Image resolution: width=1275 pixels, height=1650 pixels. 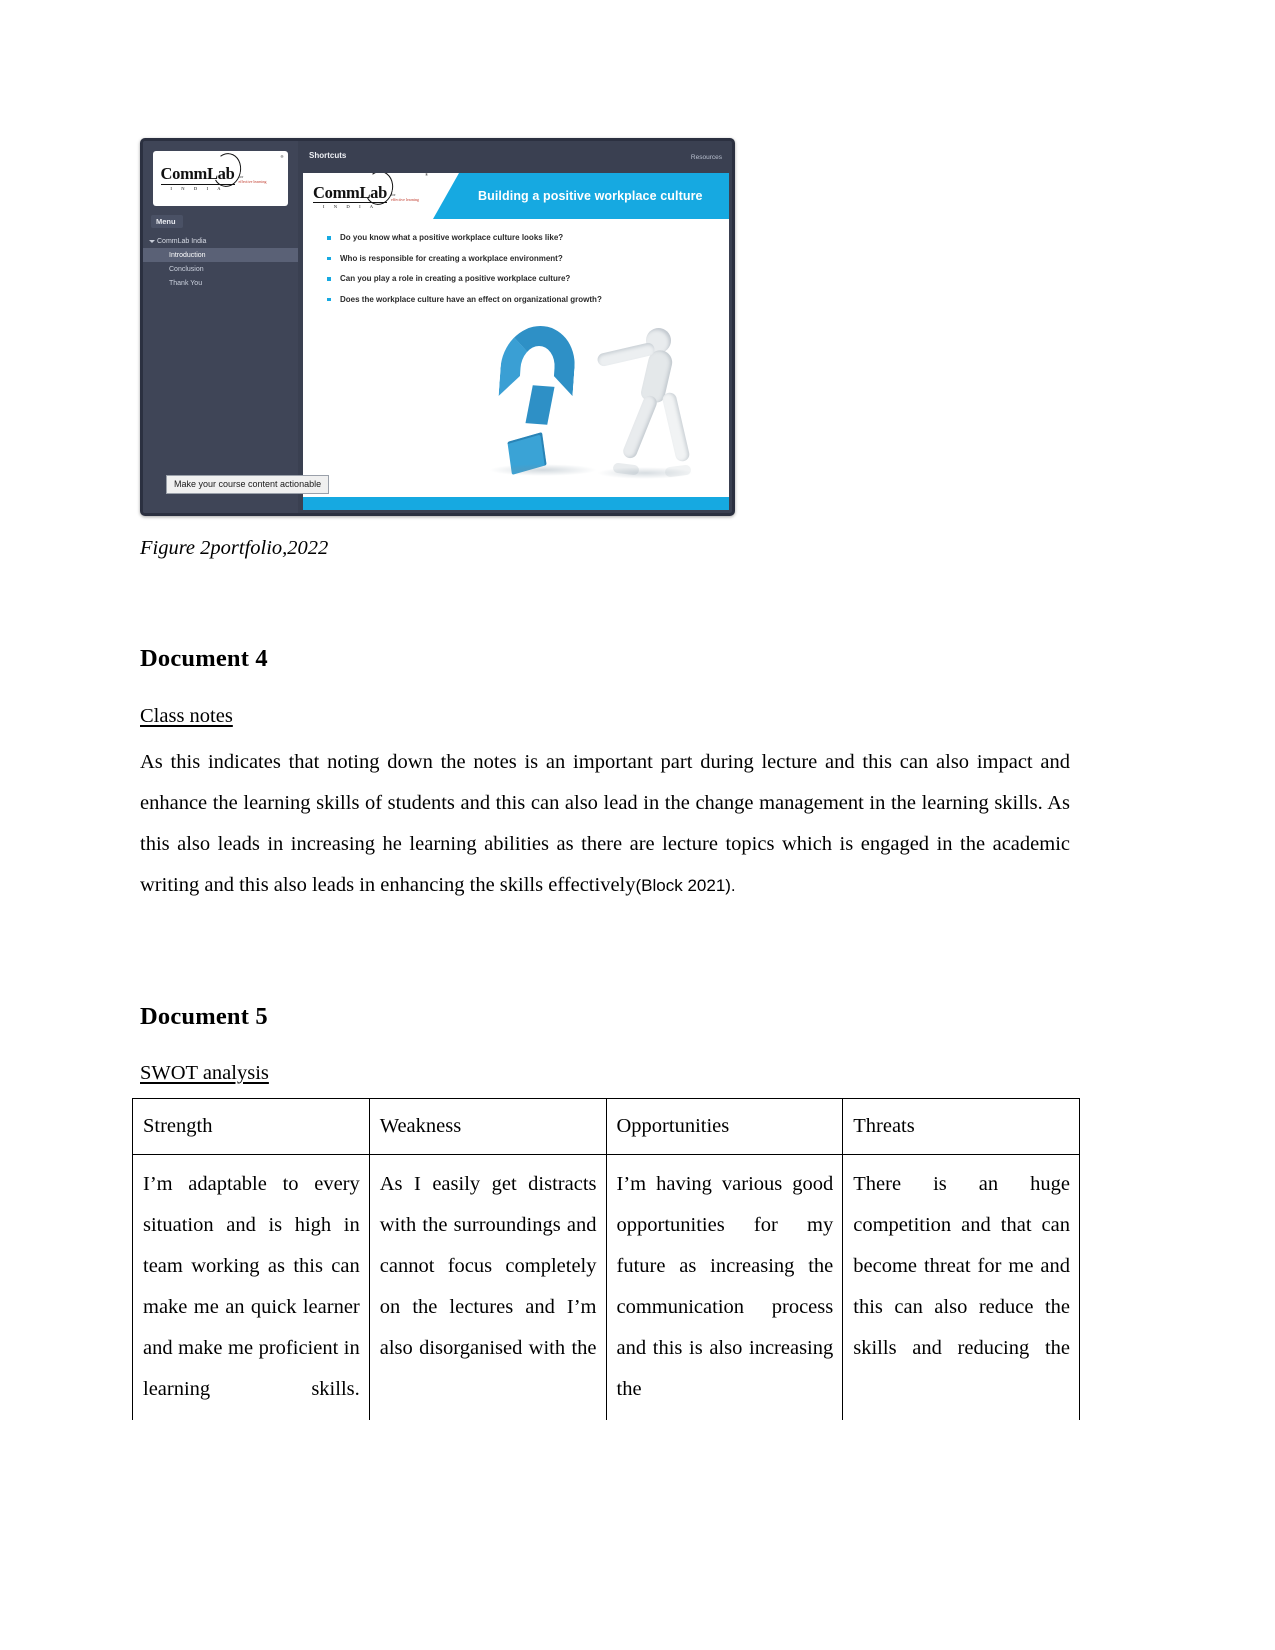 What do you see at coordinates (724, 1126) in the screenshot?
I see `column-header-opportunities: Opportunities` at bounding box center [724, 1126].